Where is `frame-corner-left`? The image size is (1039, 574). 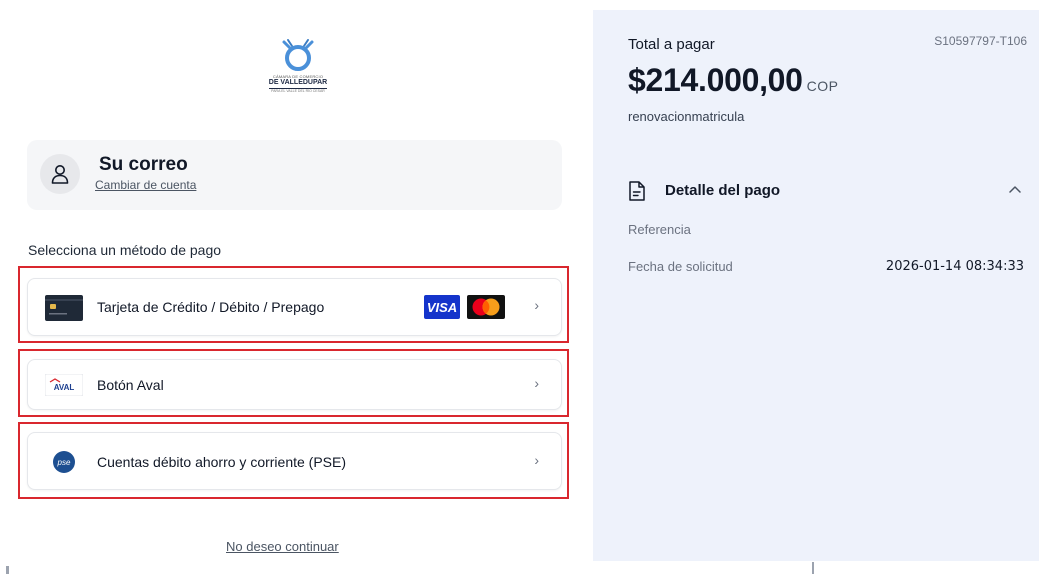
frame-corner-left is located at coordinates (7, 570).